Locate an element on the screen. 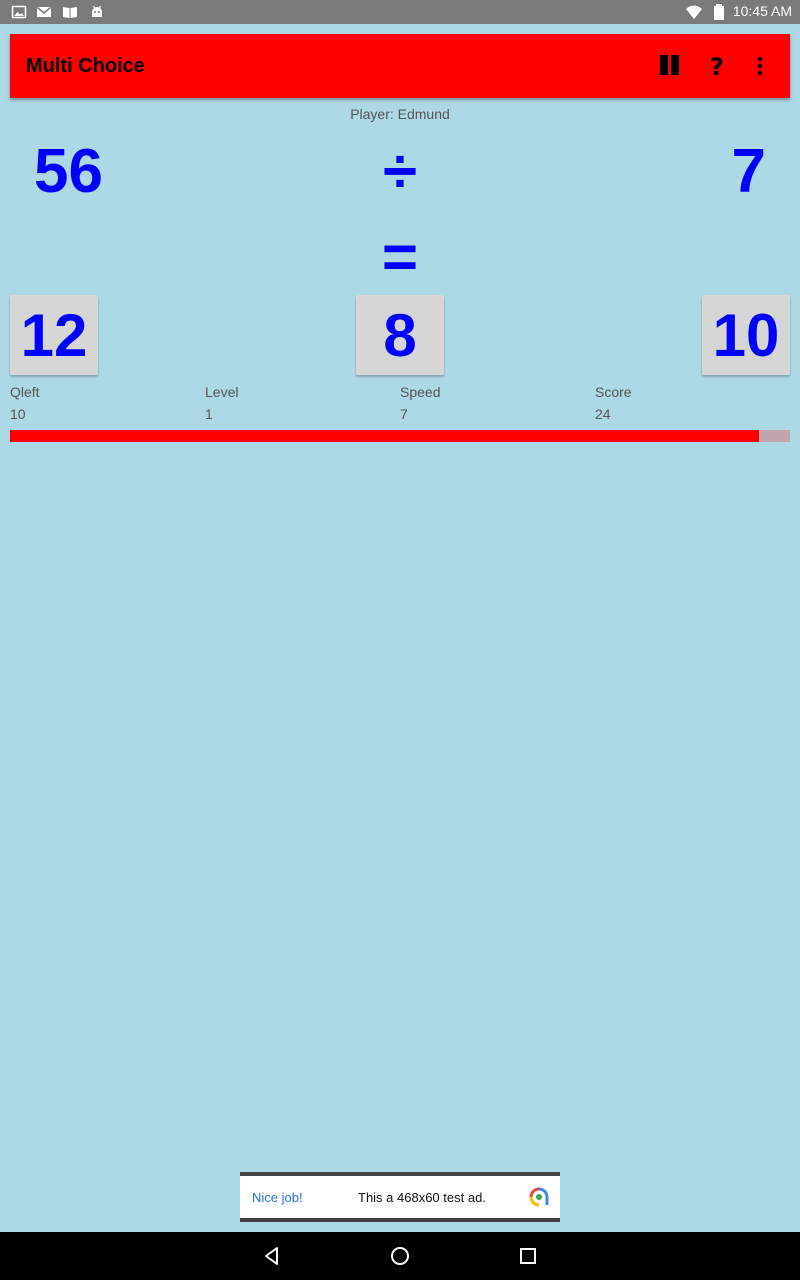  stat-level: Level 1 is located at coordinates (221, 403).